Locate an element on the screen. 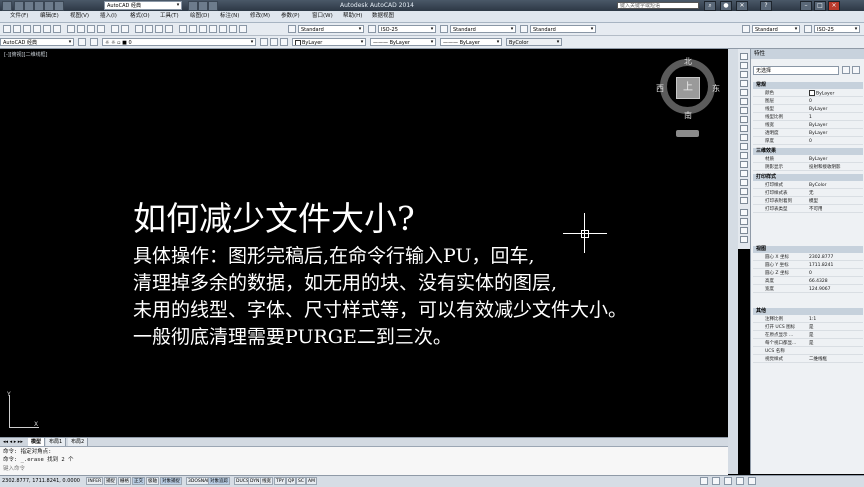 Image resolution: width=864 pixels, height=487 pixels. text-style-select: Standard ▾ is located at coordinates (331, 29).